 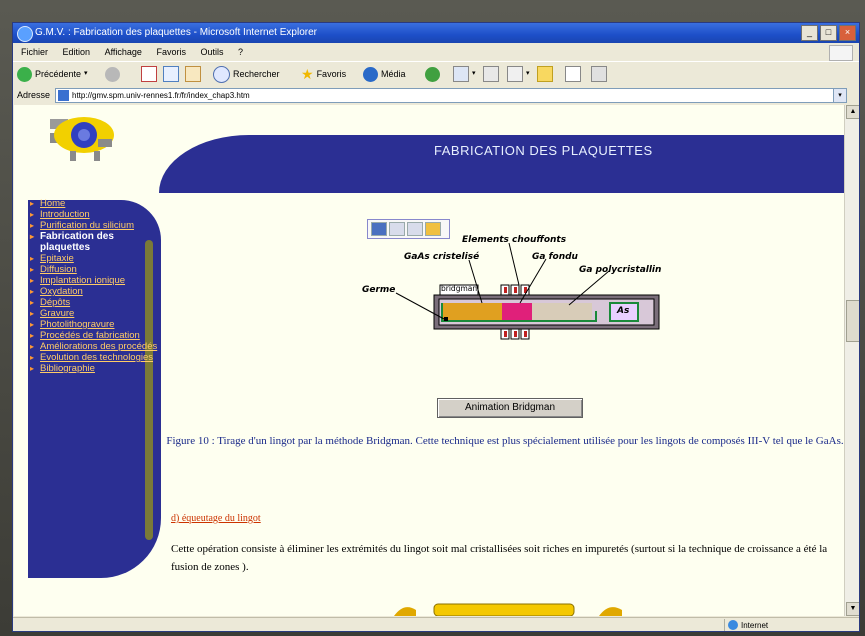 I want to click on favorites-button: ★ Favoris, so click(x=323, y=74).